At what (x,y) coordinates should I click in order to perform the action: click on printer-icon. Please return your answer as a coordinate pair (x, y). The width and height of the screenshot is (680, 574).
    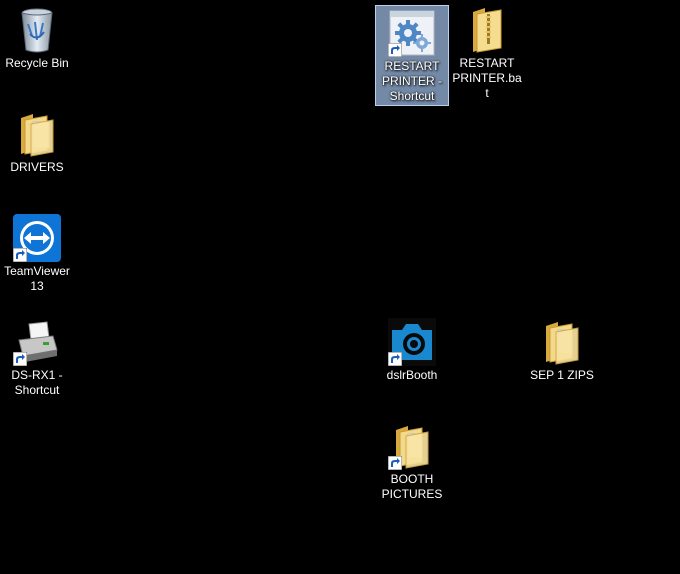
    Looking at the image, I should click on (37, 342).